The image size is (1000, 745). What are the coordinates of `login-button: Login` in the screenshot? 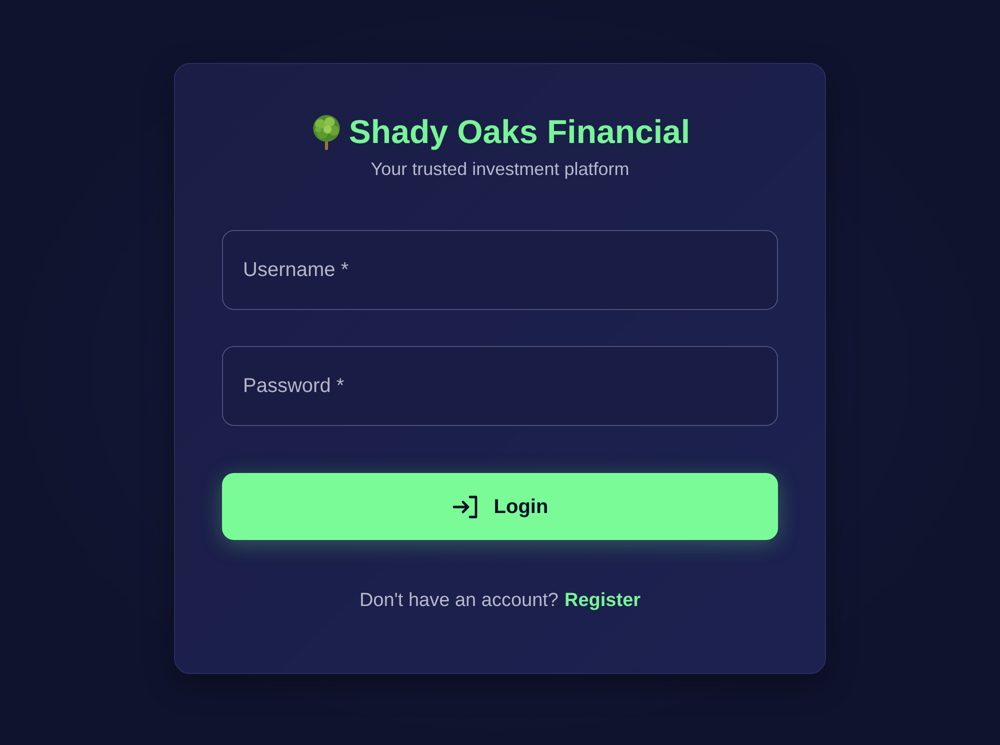 It's located at (500, 506).